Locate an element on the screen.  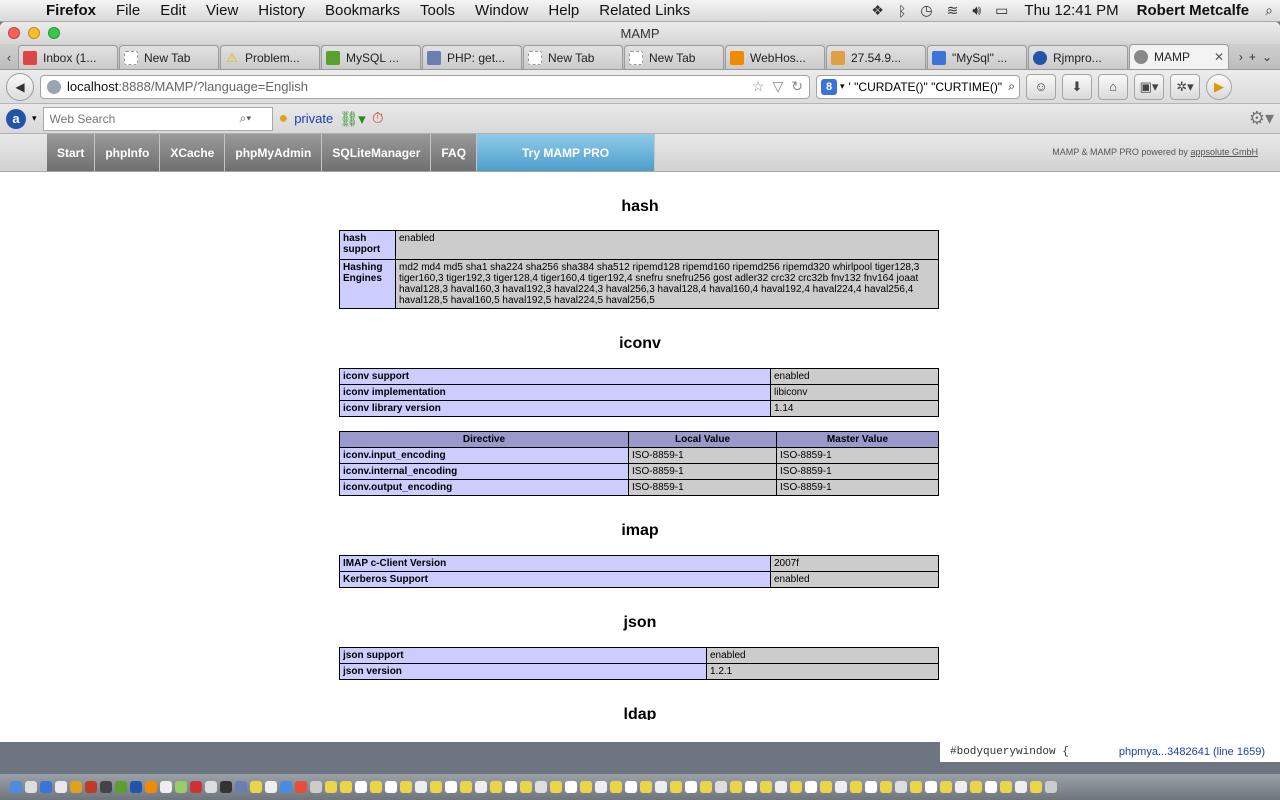
tab-scroll-left-icon: ‹ is located at coordinates (9, 57).